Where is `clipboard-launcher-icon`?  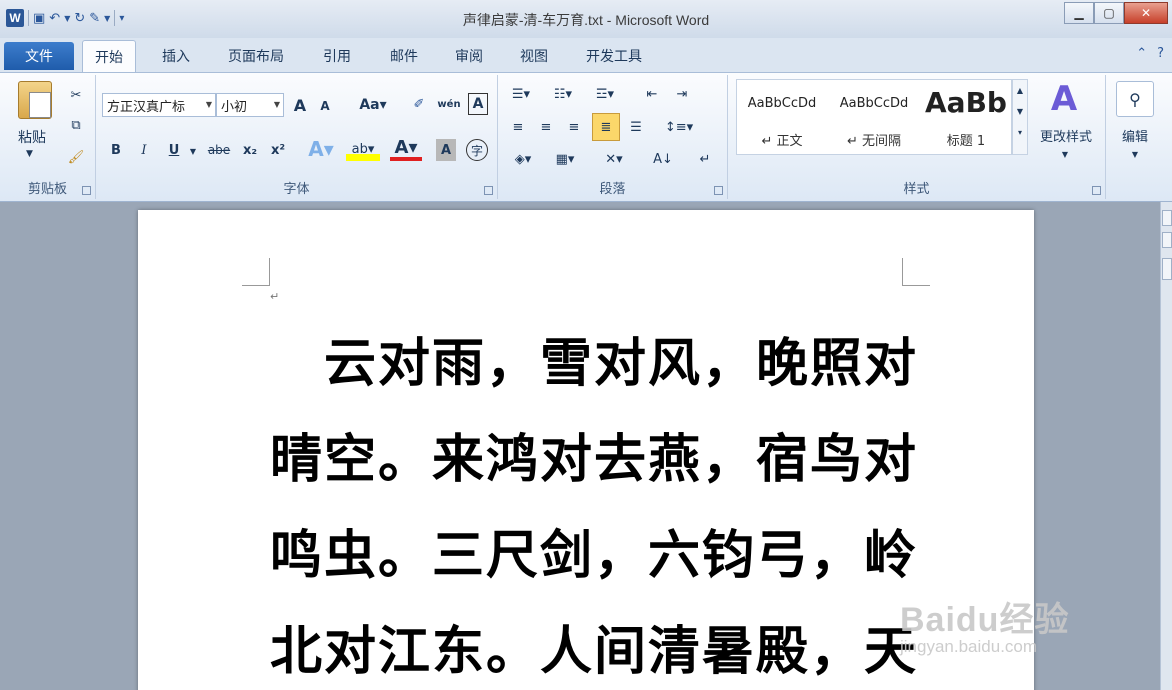 clipboard-launcher-icon is located at coordinates (86, 190).